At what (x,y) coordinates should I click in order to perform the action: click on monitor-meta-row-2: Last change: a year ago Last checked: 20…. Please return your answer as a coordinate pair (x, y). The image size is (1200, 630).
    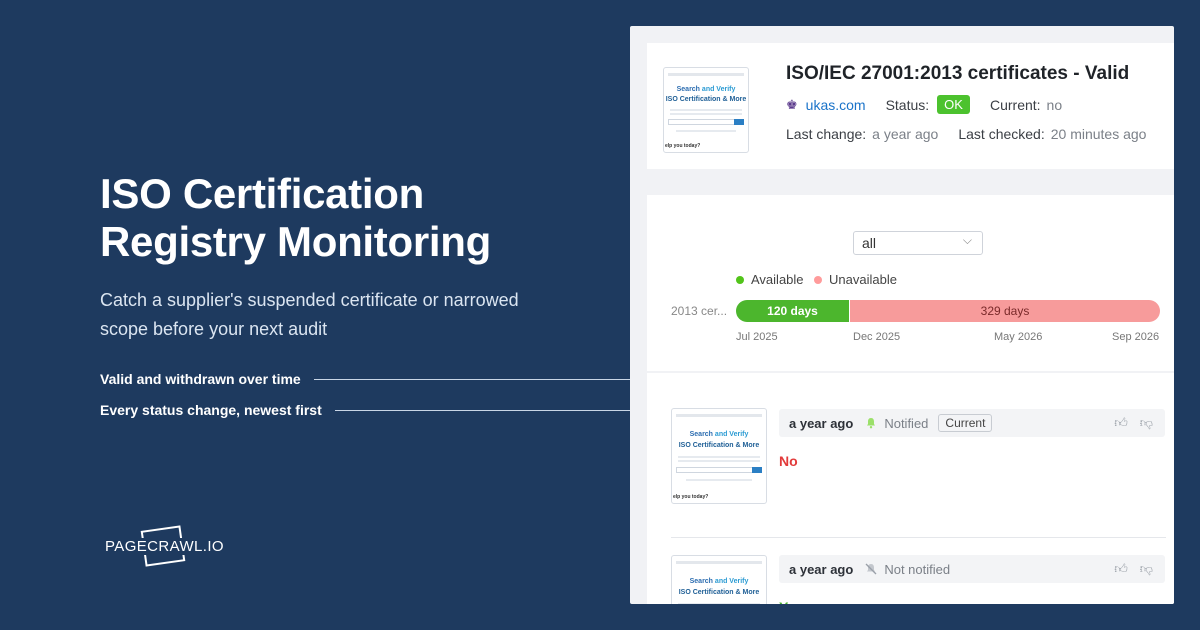
    Looking at the image, I should click on (966, 134).